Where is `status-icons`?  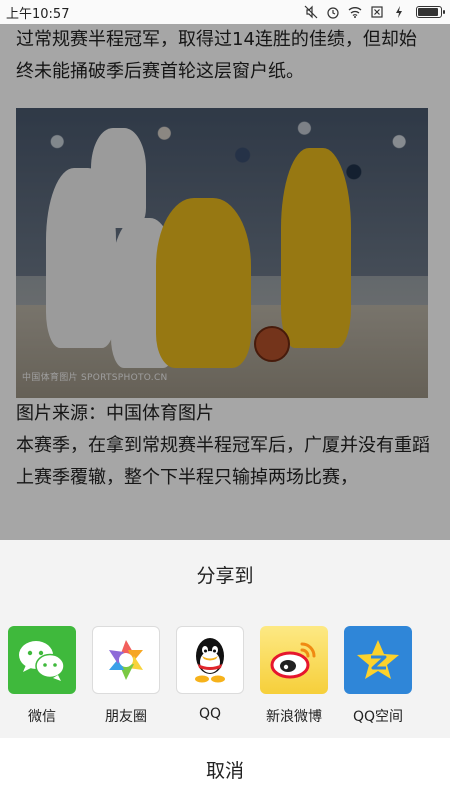
status-icons is located at coordinates (374, 12).